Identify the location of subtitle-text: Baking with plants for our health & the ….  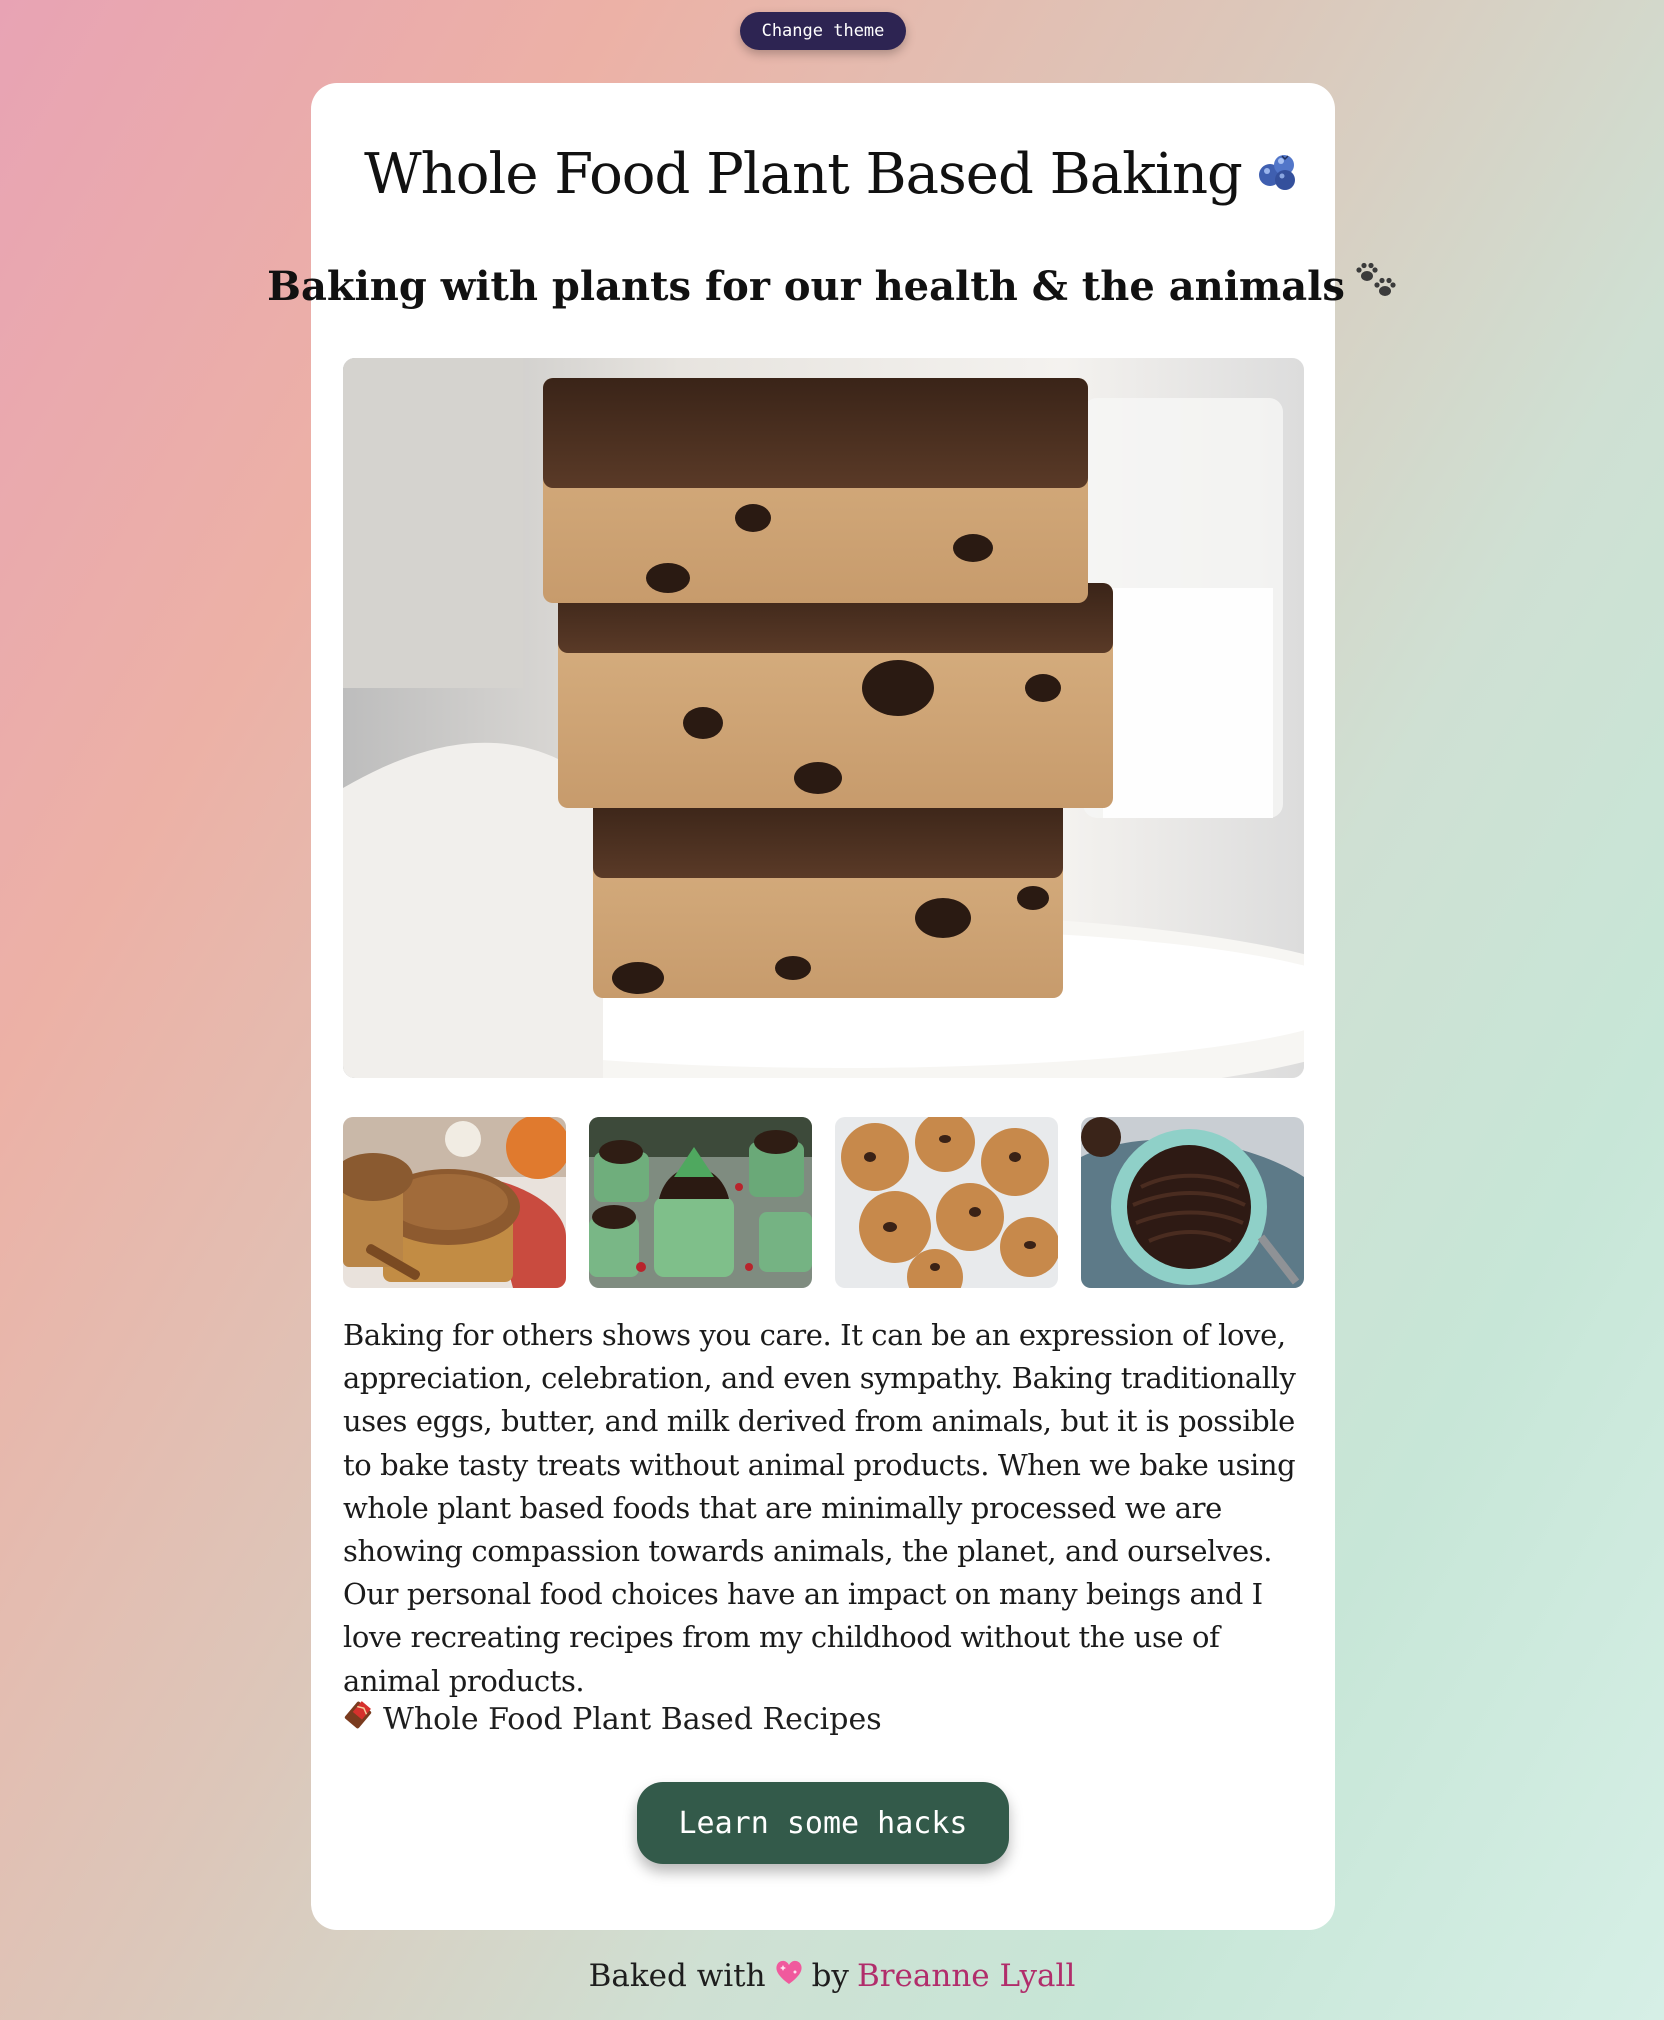
(806, 286).